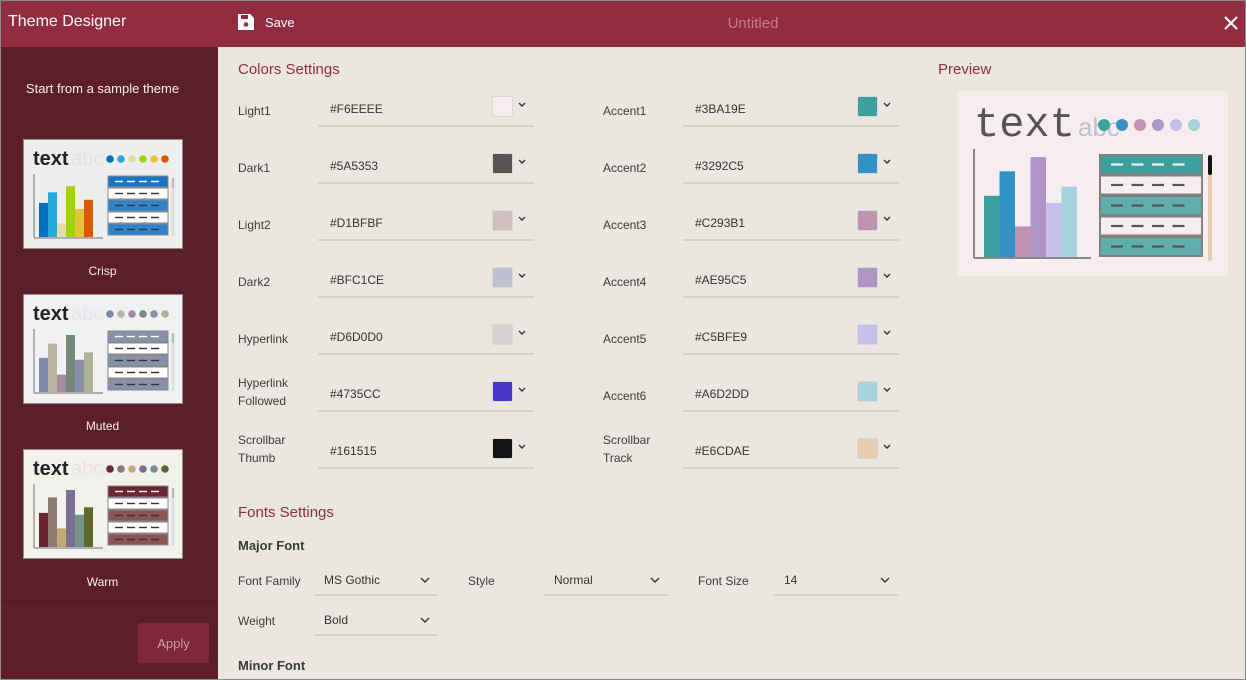  What do you see at coordinates (426, 452) in the screenshot?
I see `color-input-scrollbar-thumb: #161515` at bounding box center [426, 452].